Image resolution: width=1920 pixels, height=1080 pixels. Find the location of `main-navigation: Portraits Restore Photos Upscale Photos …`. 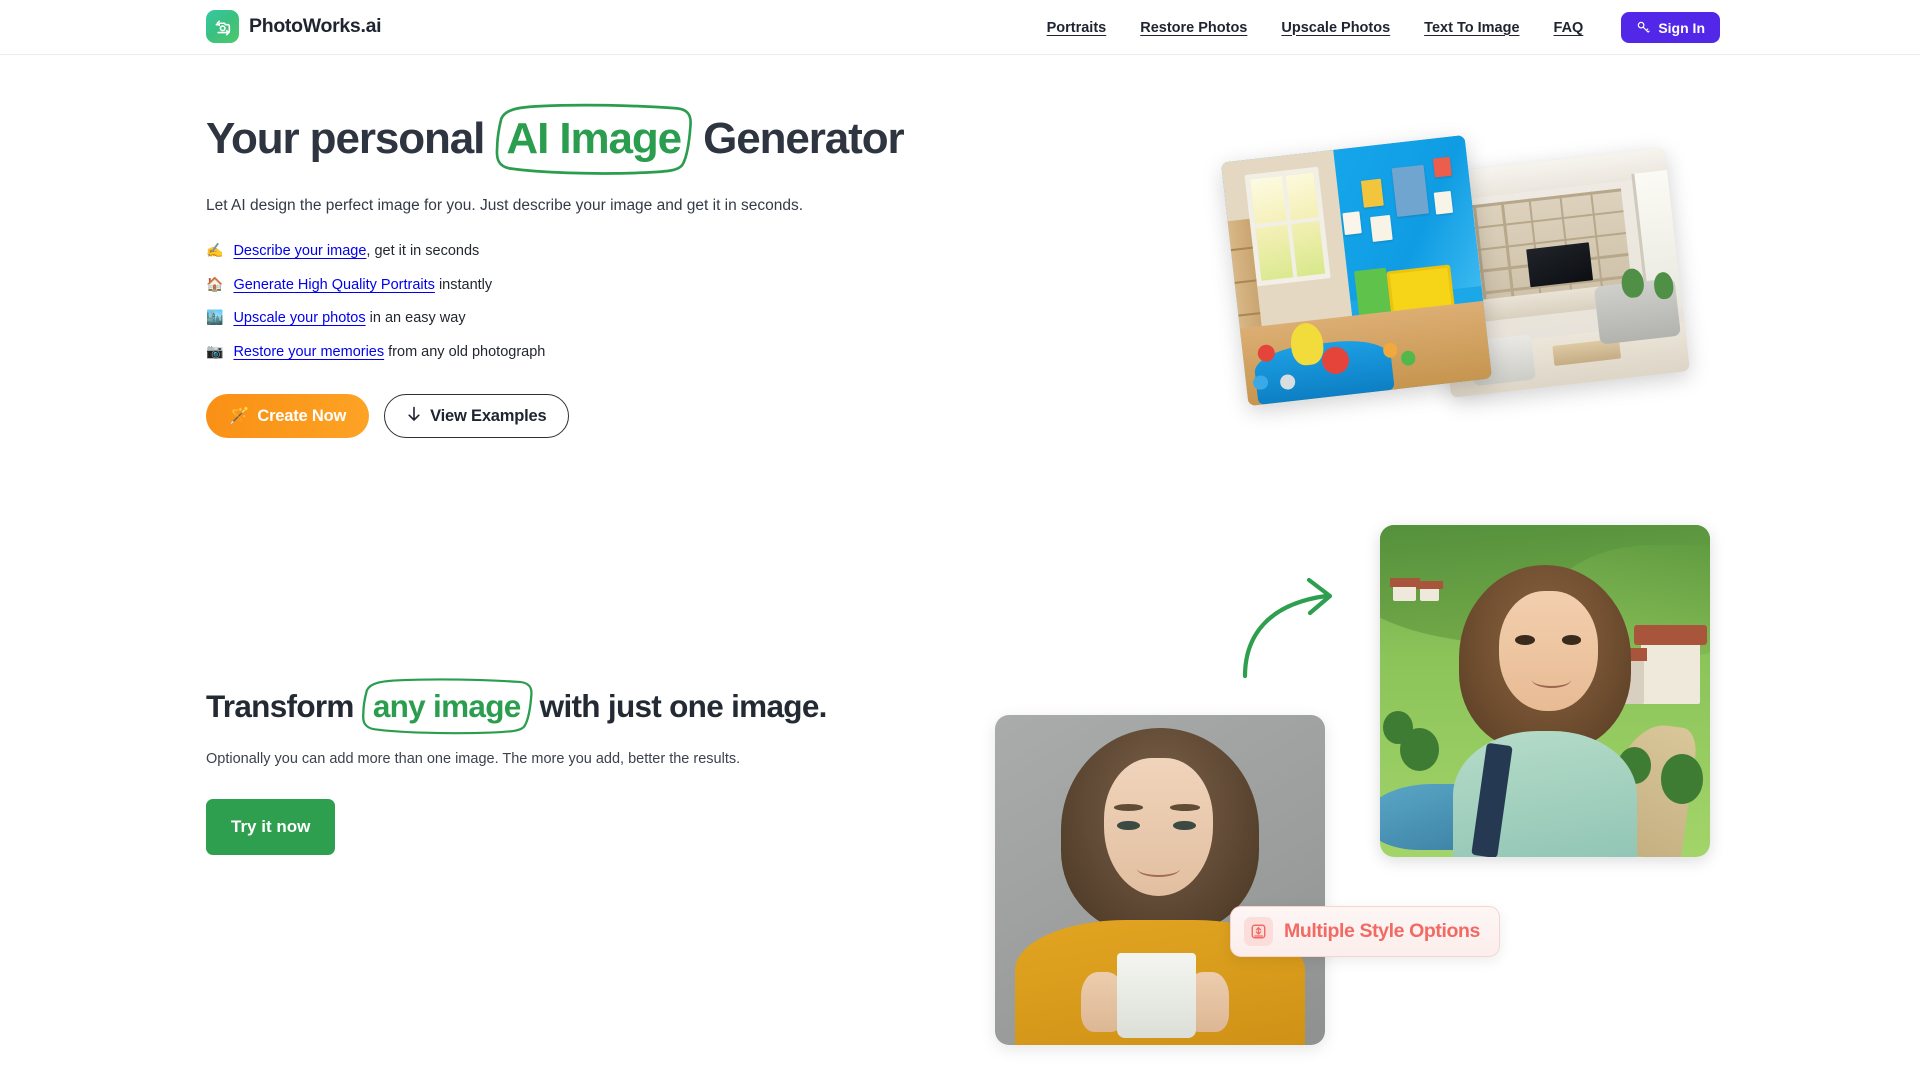

main-navigation: Portraits Restore Photos Upscale Photos … is located at coordinates (1375, 27).